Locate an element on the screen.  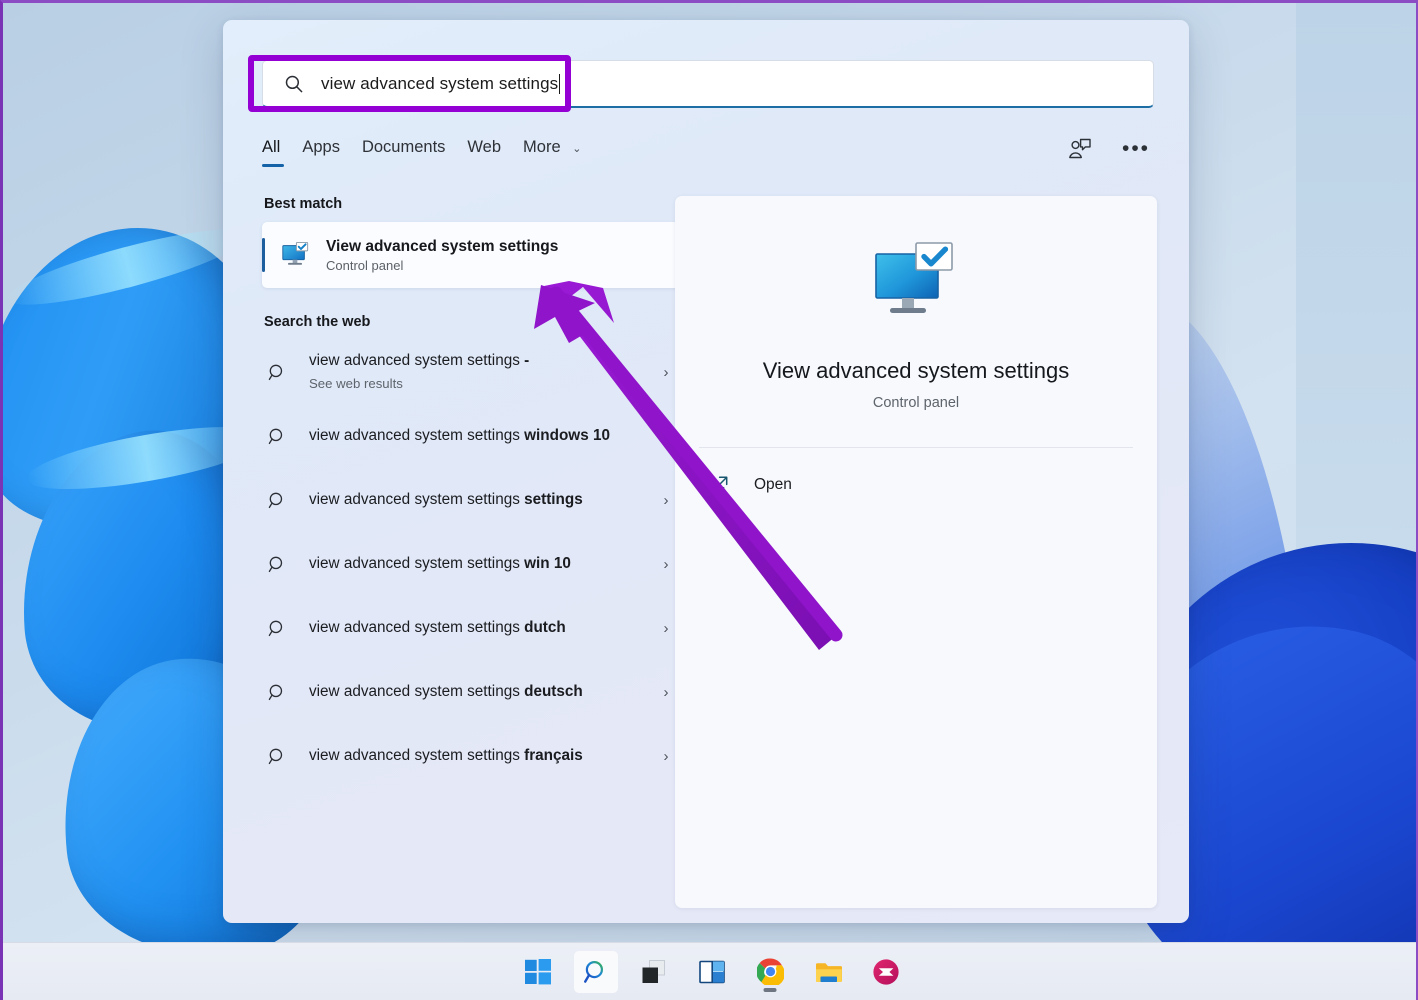
search-input-value: view advanced system settings is located at coordinates (439, 84).